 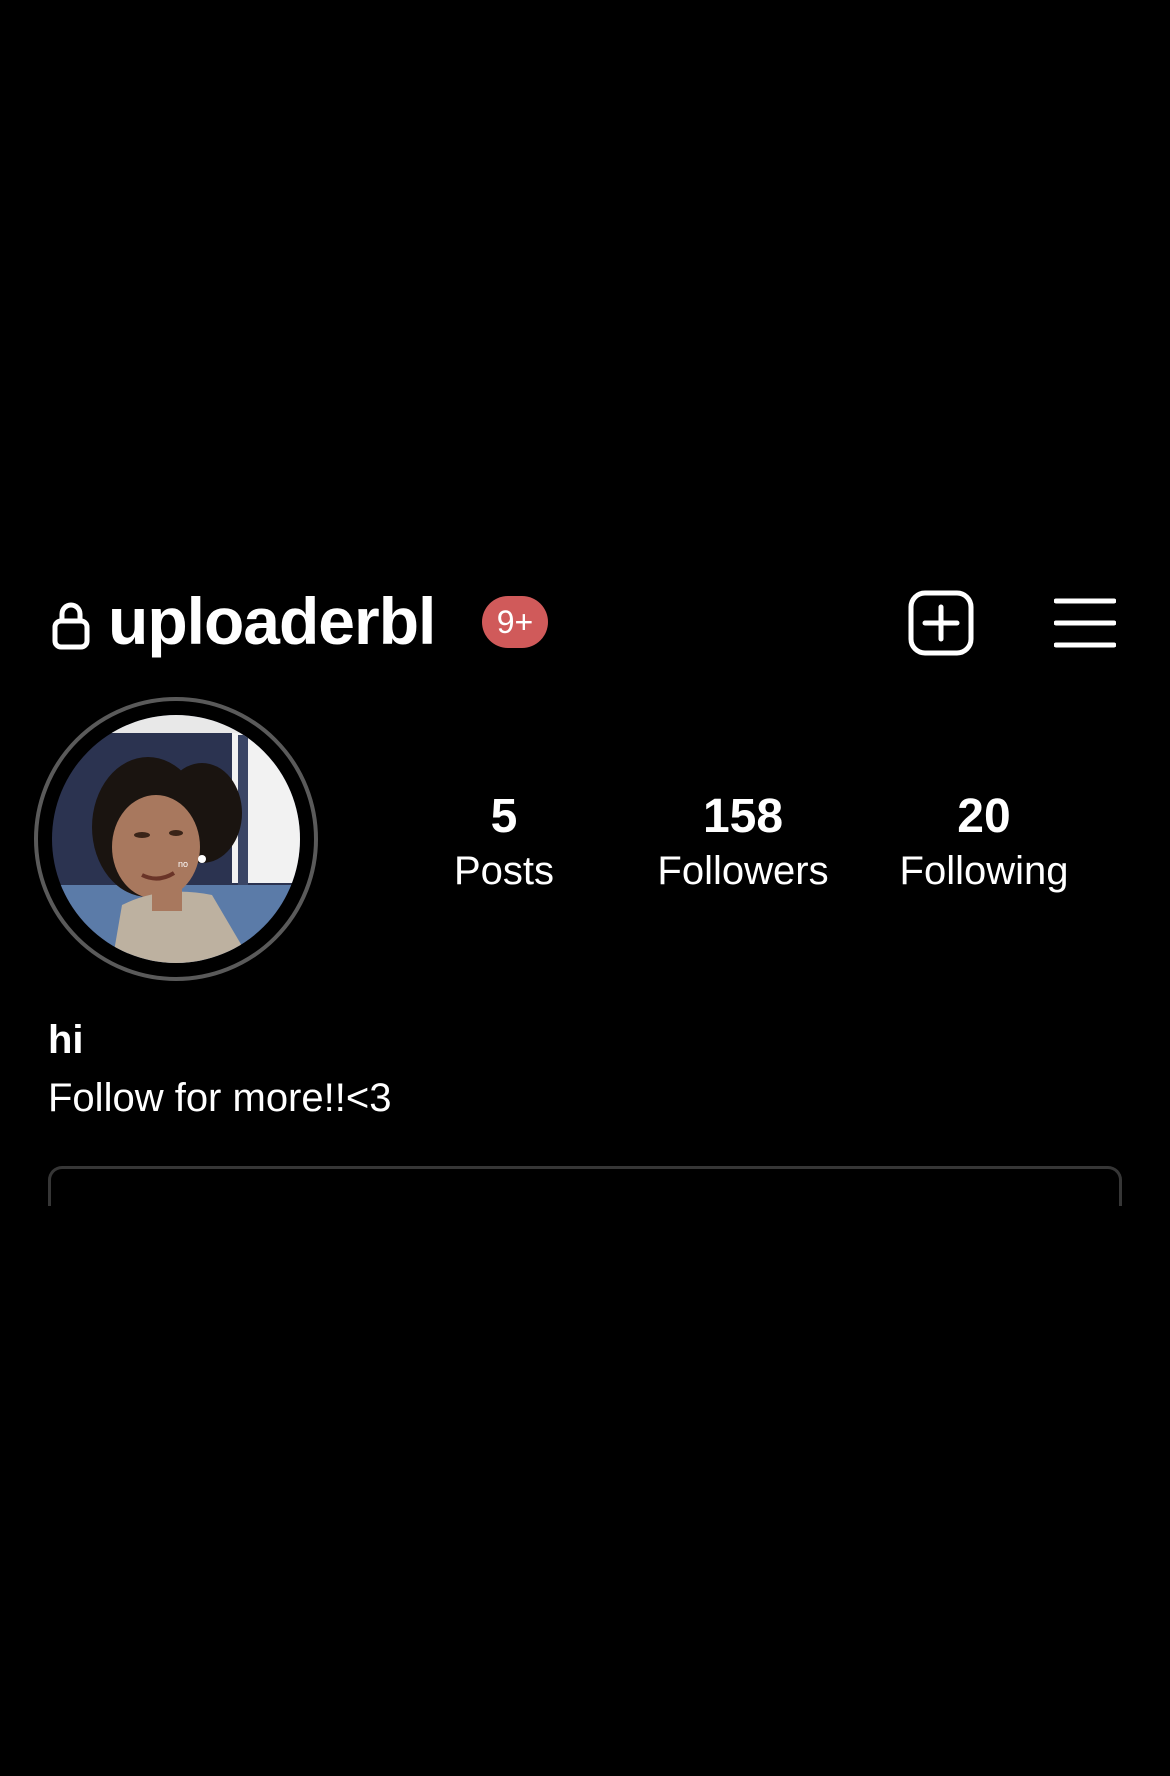 I want to click on stat-followers-label: Followers, so click(x=743, y=871).